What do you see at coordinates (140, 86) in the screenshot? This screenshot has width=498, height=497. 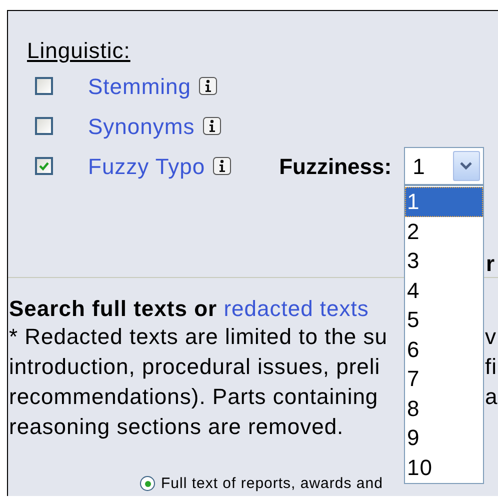 I see `option-link: Stemming` at bounding box center [140, 86].